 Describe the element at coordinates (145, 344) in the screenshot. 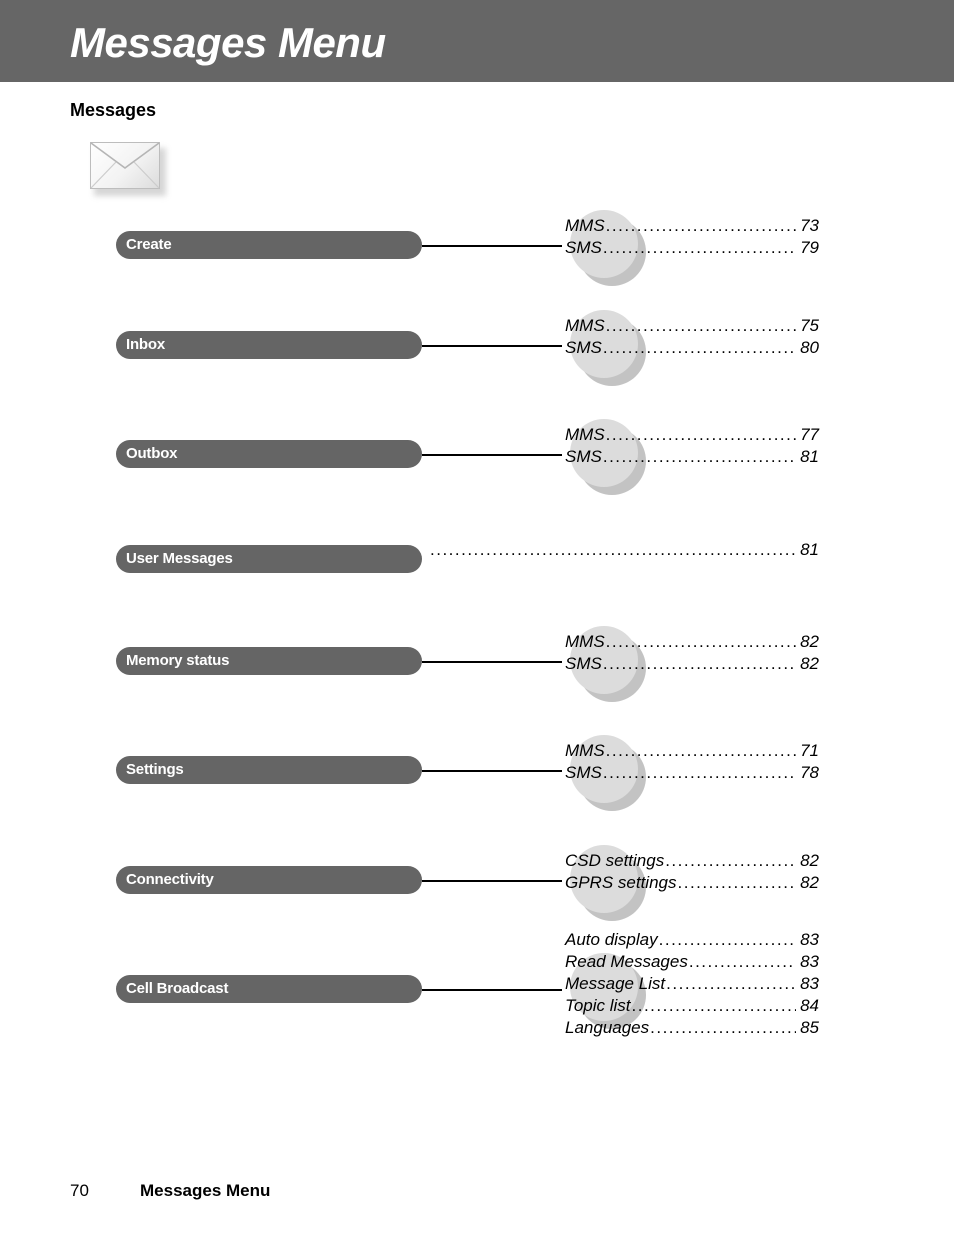

I see `menu-item-label: Inbox` at that location.